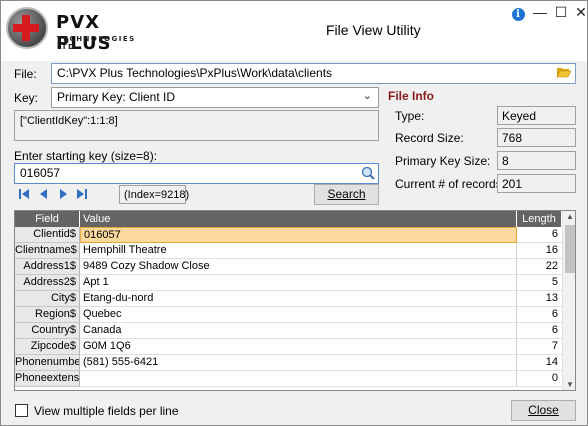  What do you see at coordinates (367, 96) in the screenshot?
I see `chevron-down-icon: ⌄` at bounding box center [367, 96].